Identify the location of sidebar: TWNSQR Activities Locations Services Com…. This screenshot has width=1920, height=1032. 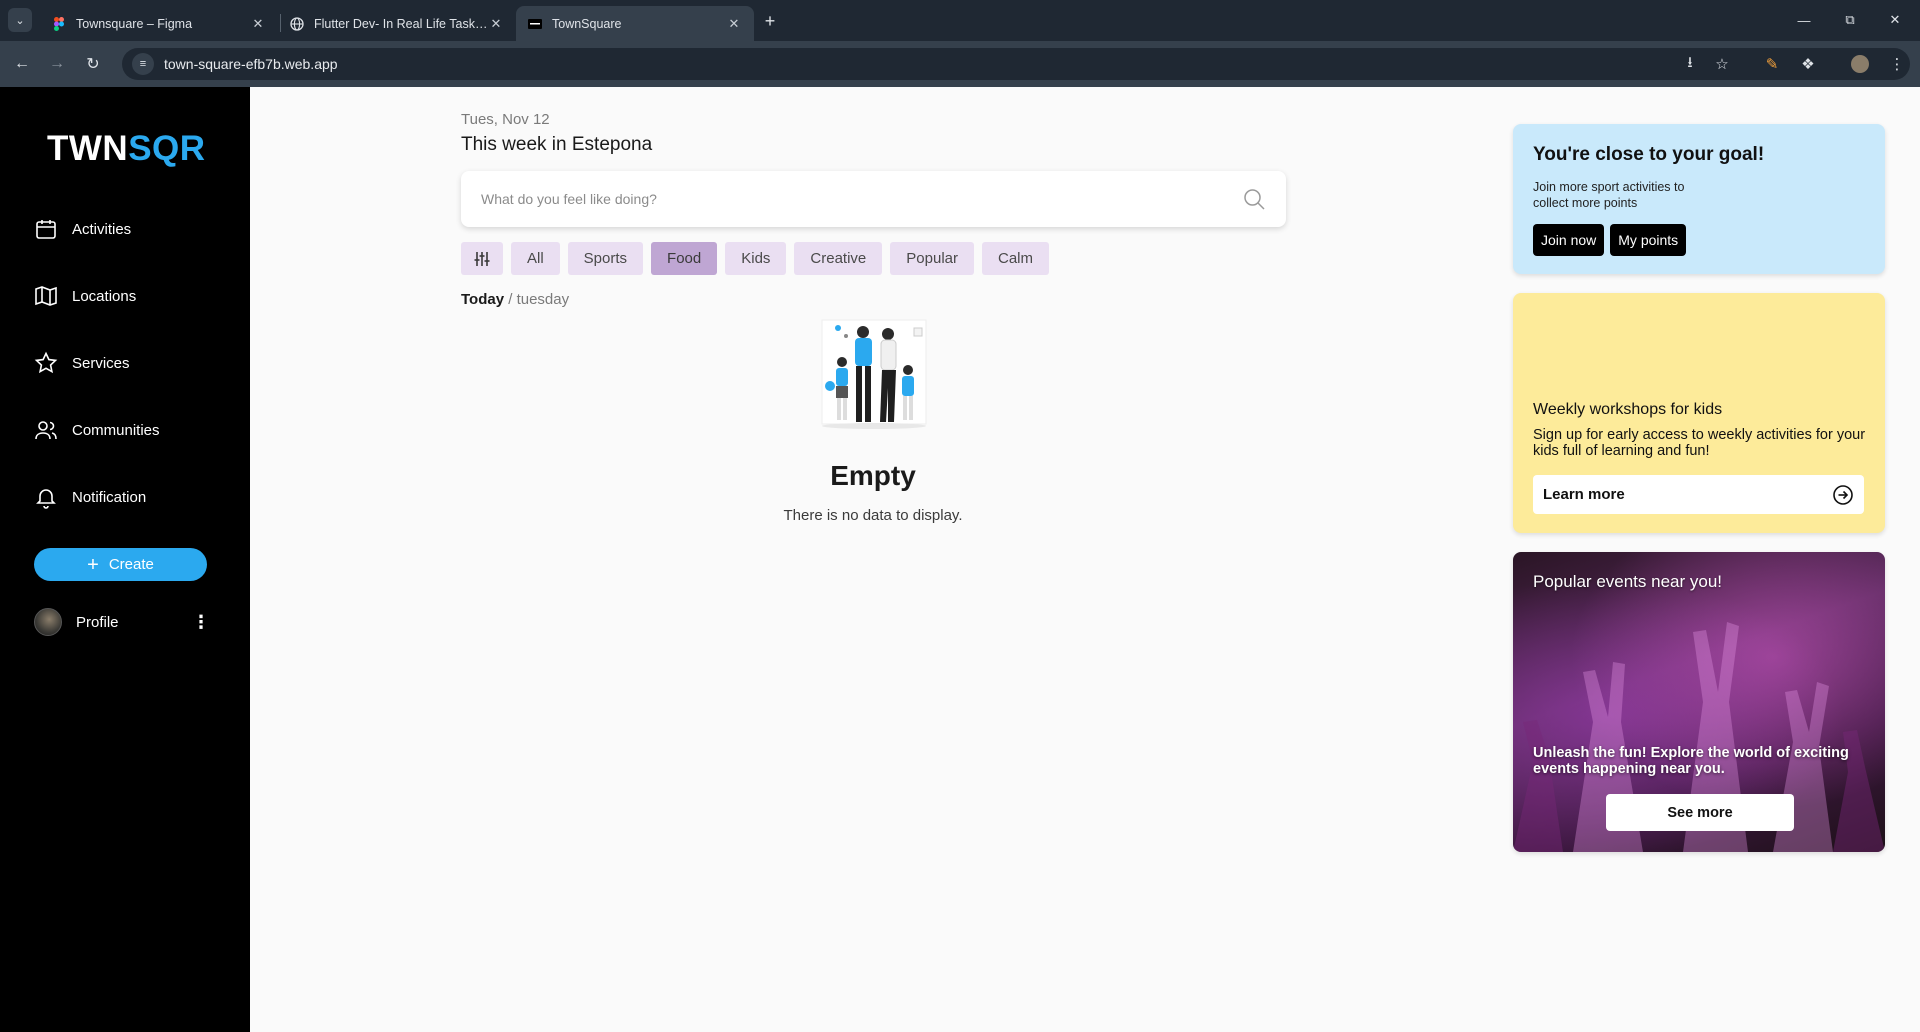
(125, 559).